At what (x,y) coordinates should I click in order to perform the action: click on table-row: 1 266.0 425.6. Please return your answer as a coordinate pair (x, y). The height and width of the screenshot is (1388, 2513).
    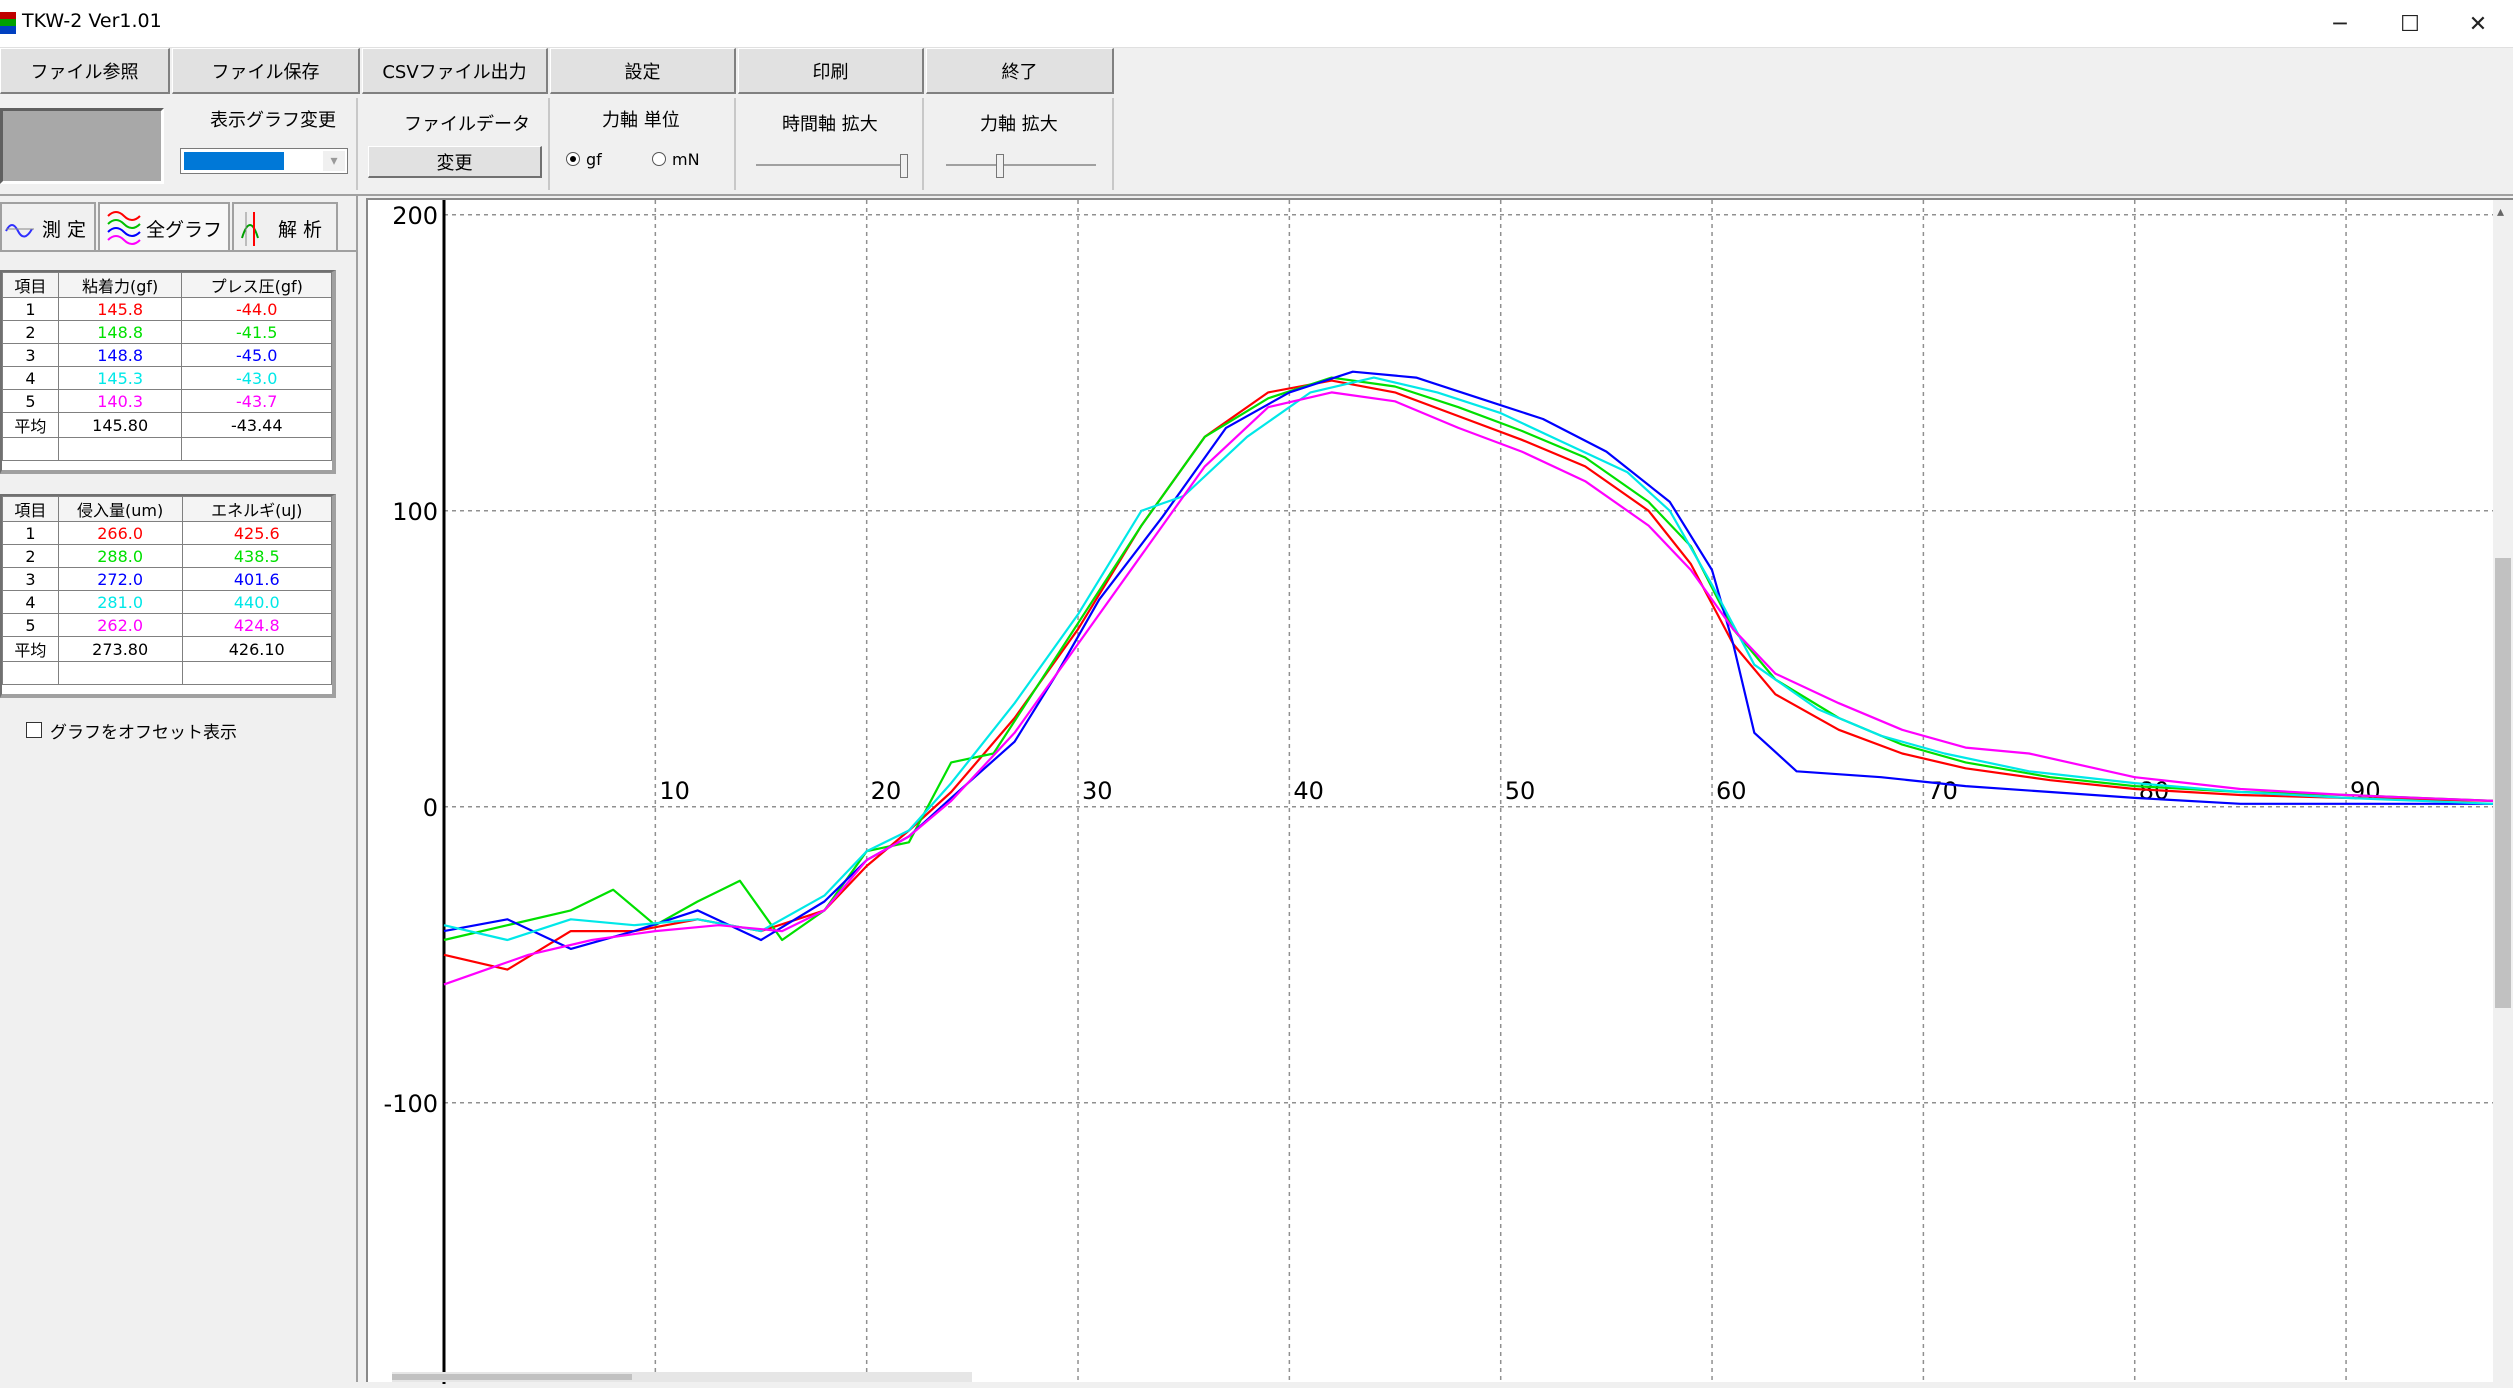
    Looking at the image, I should click on (167, 533).